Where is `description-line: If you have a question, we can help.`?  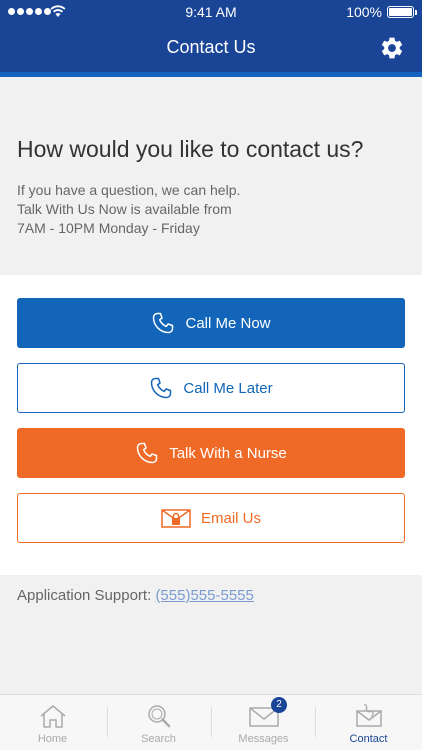 description-line: If you have a question, we can help. is located at coordinates (129, 190).